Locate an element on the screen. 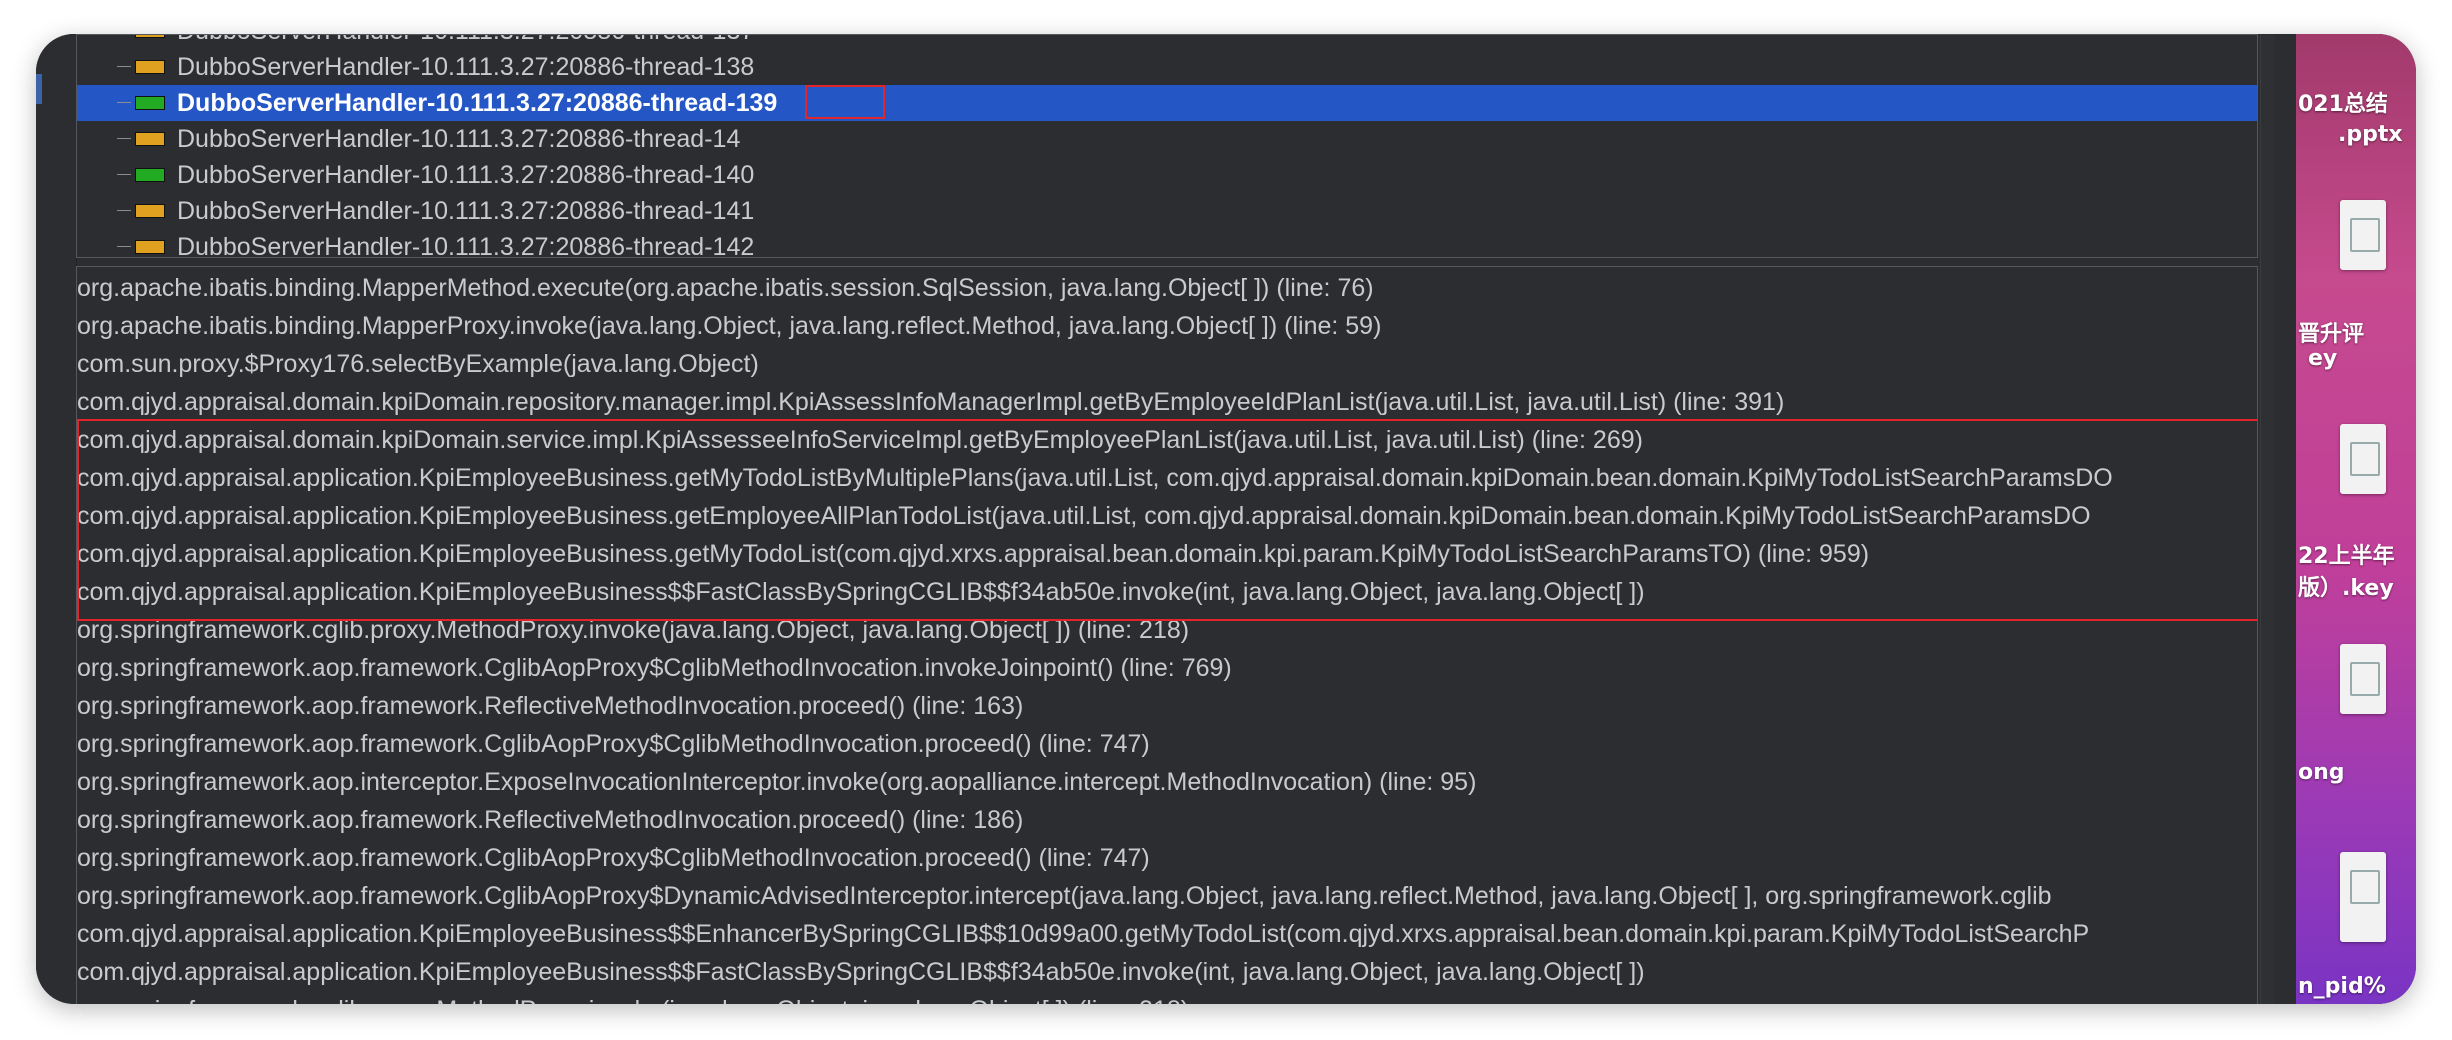 This screenshot has height=1040, width=2452. desktop-file-label: 22上半年 is located at coordinates (2346, 556).